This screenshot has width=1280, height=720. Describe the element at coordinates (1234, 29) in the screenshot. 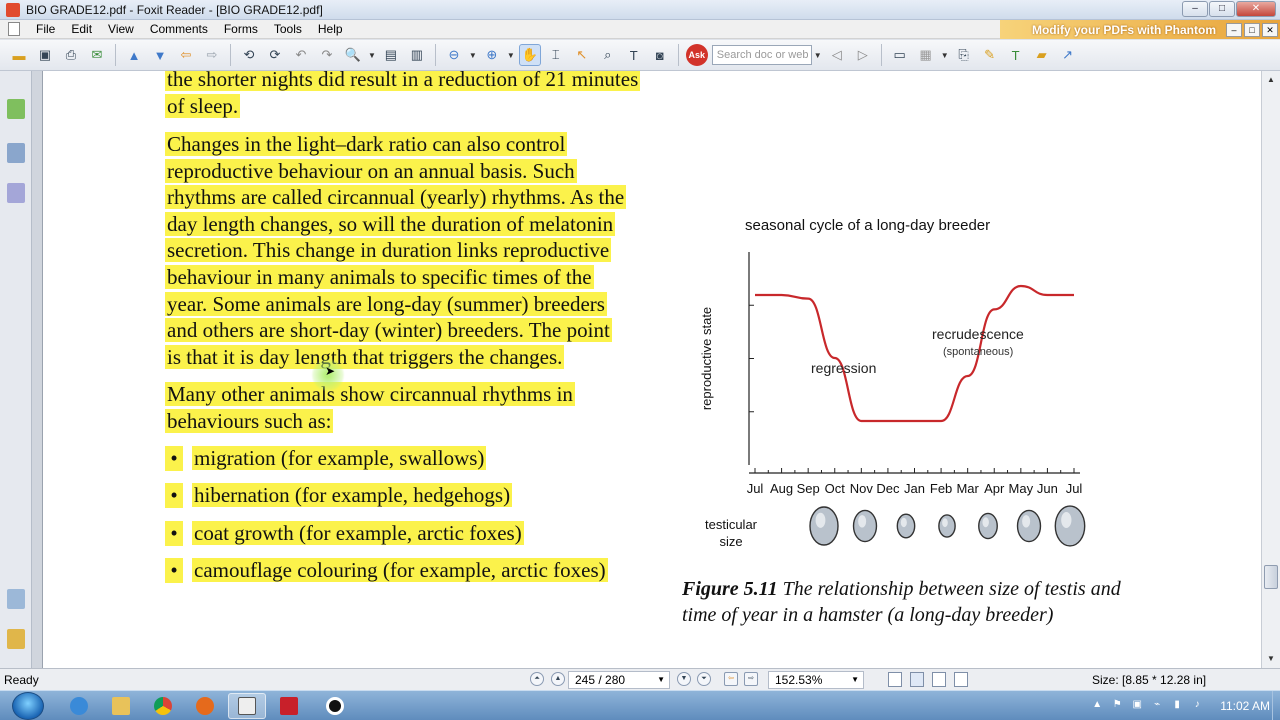

I see `doc-minimize-button: –` at that location.